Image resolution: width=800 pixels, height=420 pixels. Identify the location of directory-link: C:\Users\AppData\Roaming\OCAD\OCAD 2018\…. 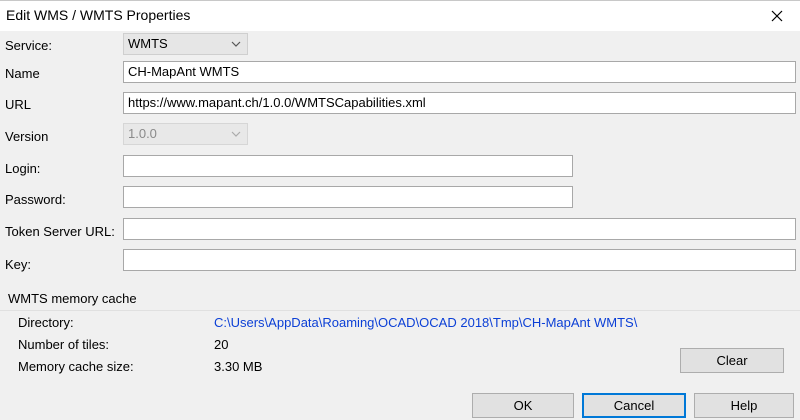
(425, 322).